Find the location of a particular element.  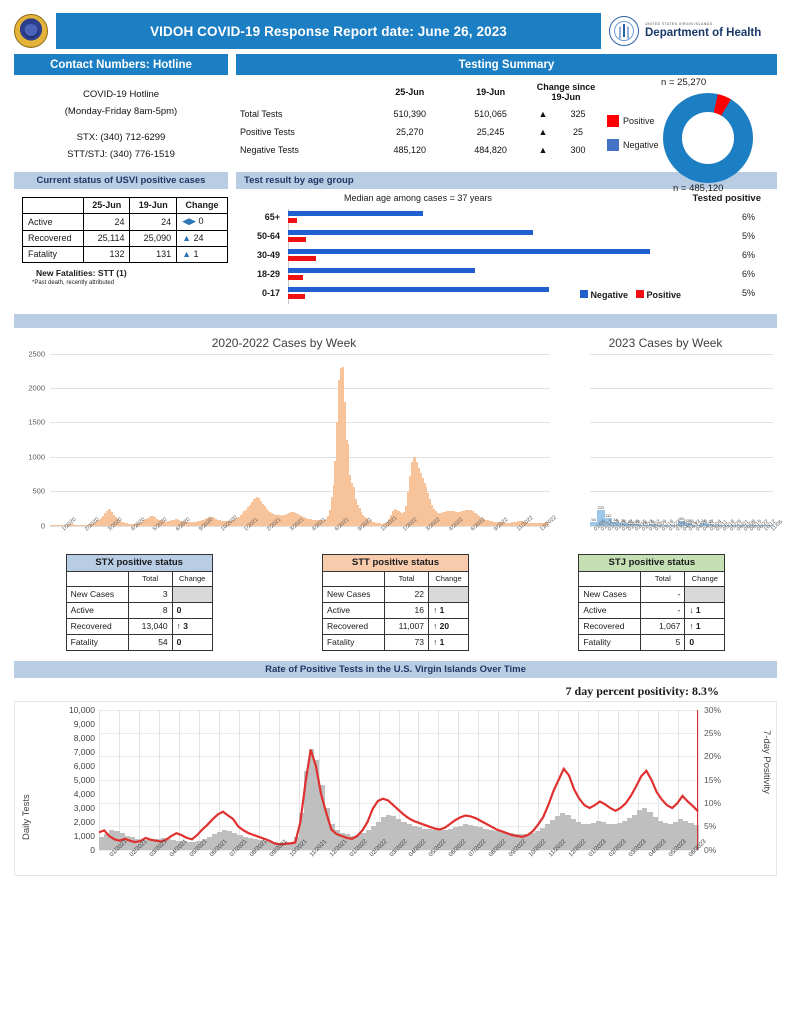

table-row: Fatality 132 131 ▲ 1 is located at coordinates (125, 254).